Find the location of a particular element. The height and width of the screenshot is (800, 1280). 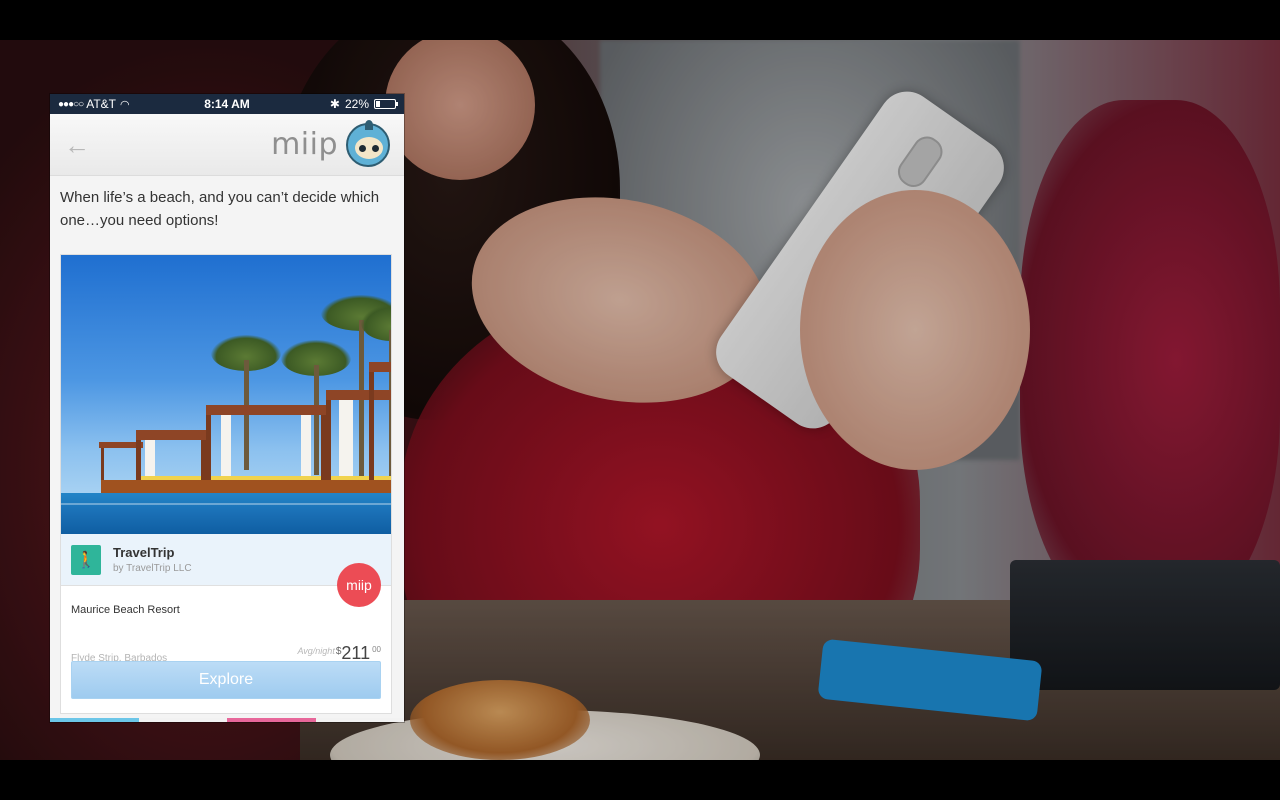

app-meta: TravelTrip by TravelTrip LLC is located at coordinates (152, 559).